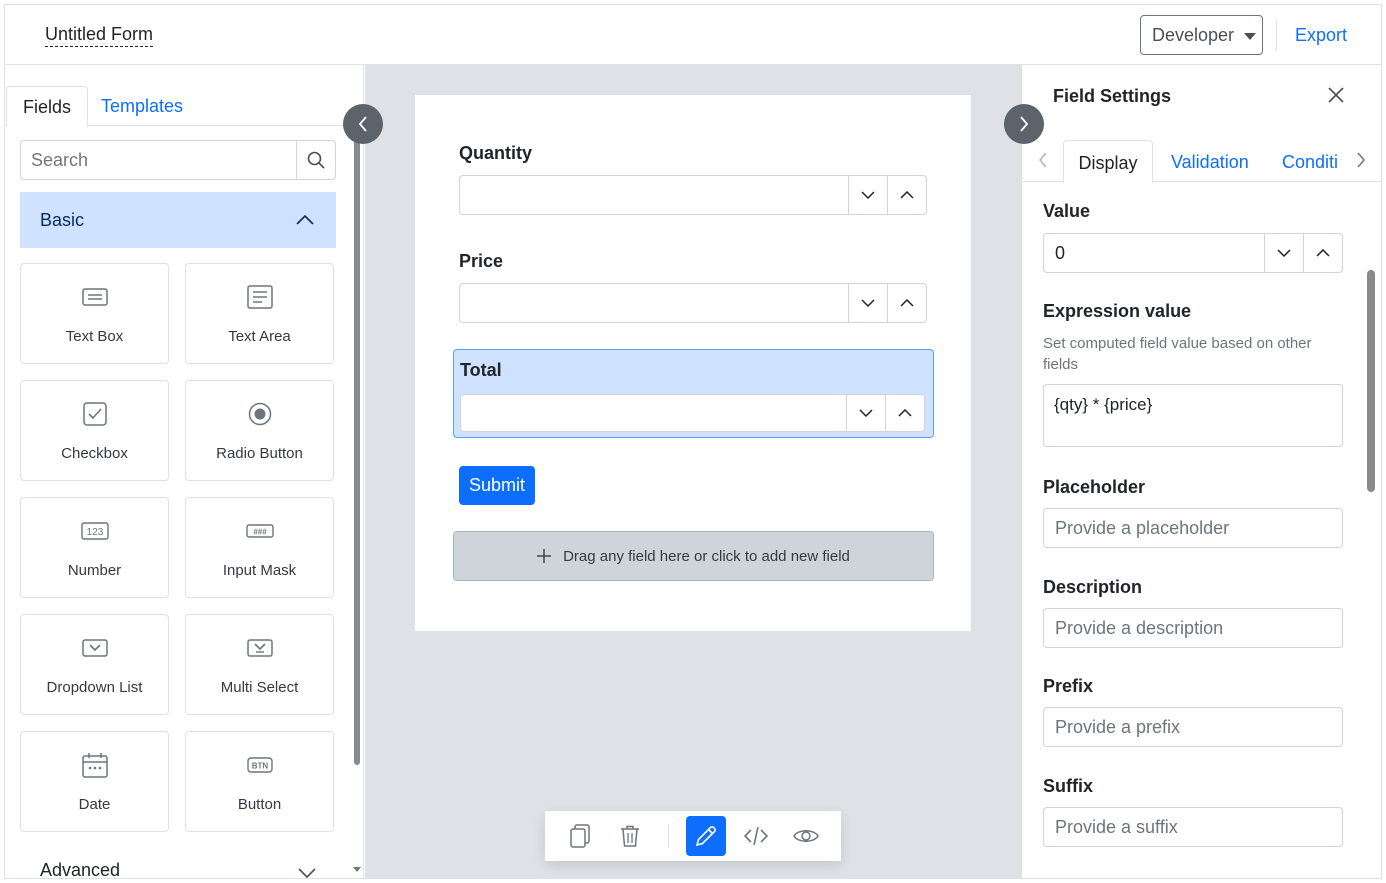  I want to click on tile-checkbox: Checkbox, so click(94, 430).